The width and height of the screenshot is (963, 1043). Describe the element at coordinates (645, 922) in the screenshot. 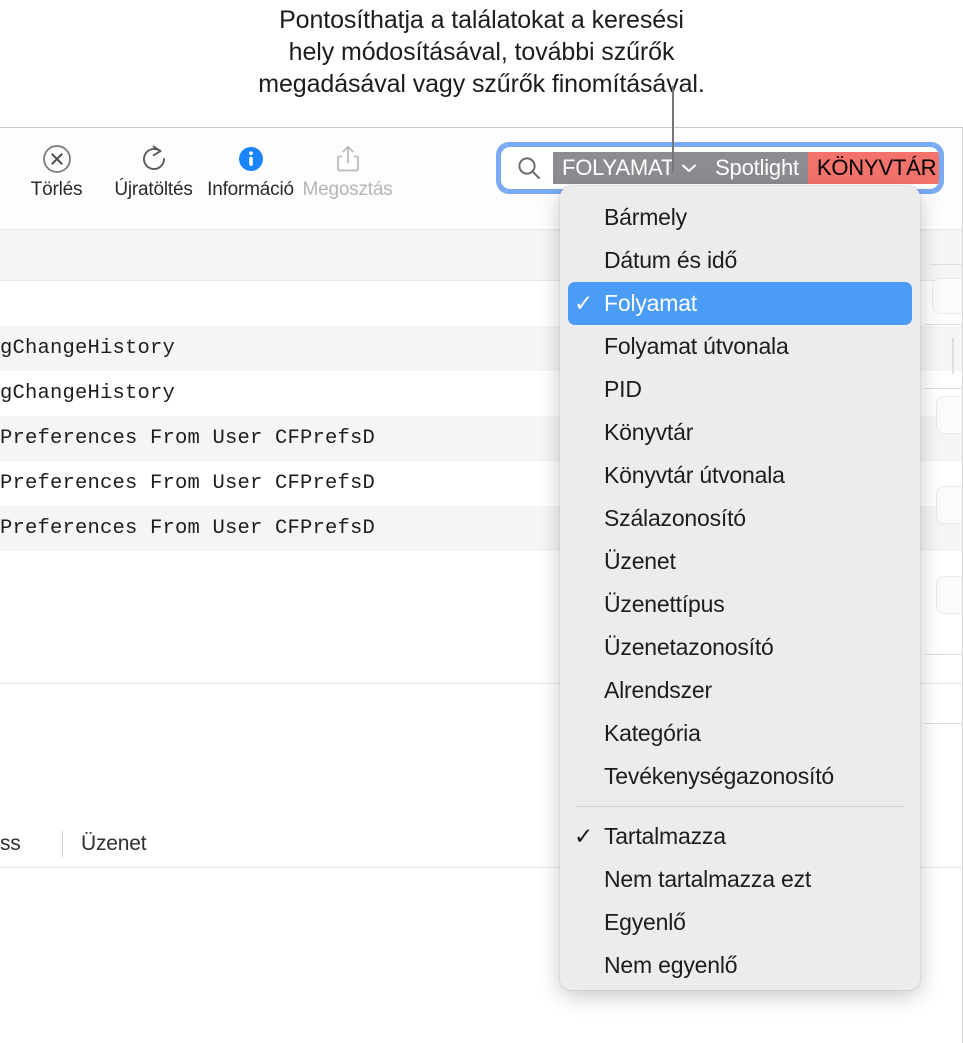

I see `menu-item-label: Egyenlő` at that location.